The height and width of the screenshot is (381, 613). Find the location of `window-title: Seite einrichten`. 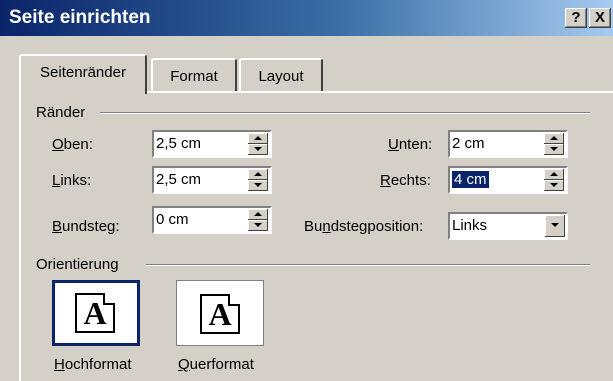

window-title: Seite einrichten is located at coordinates (80, 17).